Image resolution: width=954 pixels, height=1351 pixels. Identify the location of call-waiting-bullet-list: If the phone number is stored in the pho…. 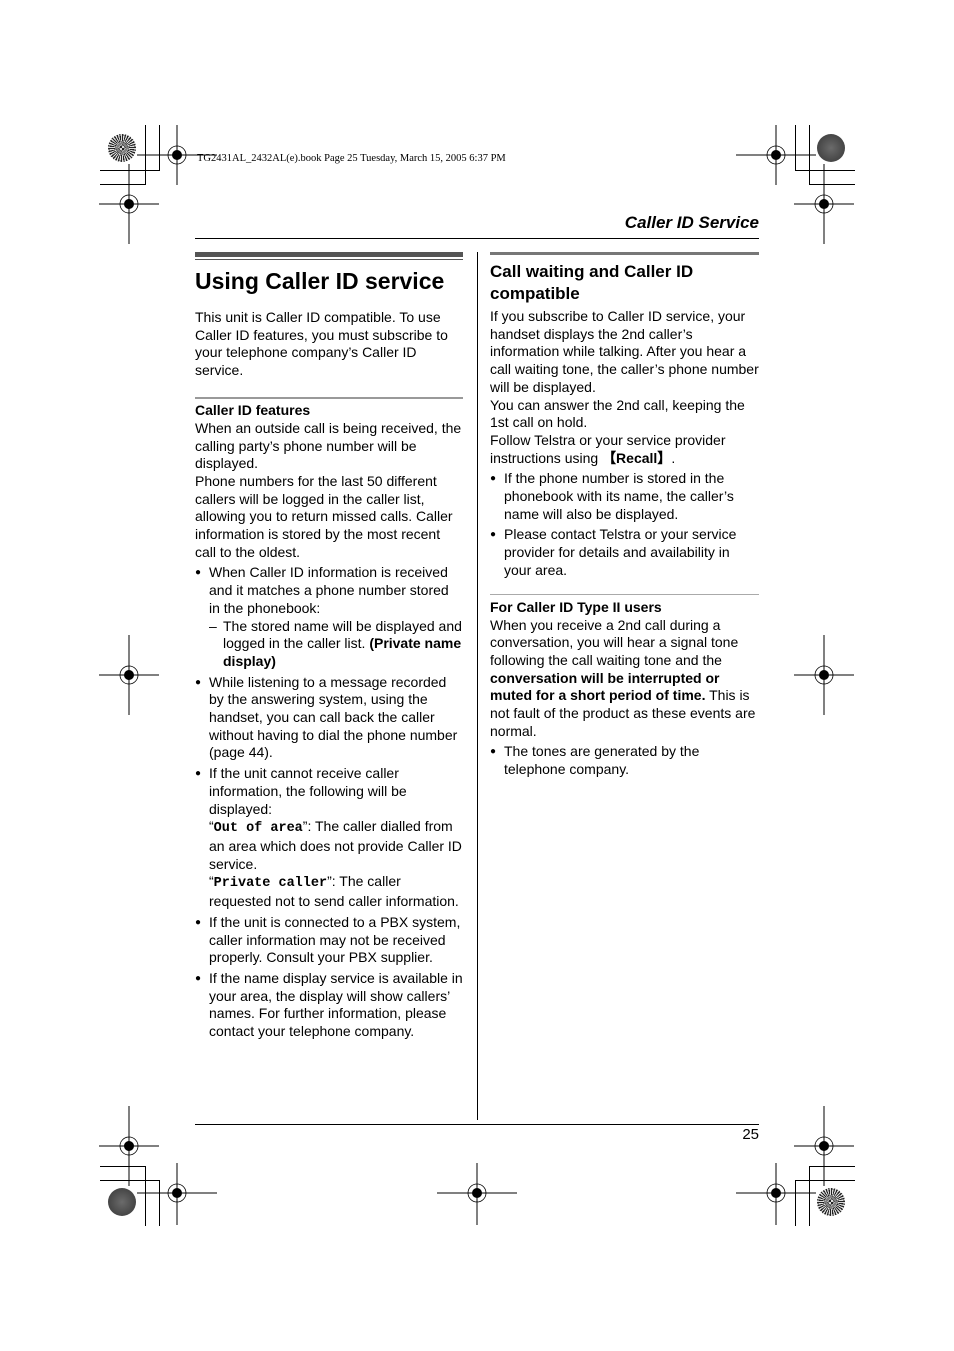
(624, 524).